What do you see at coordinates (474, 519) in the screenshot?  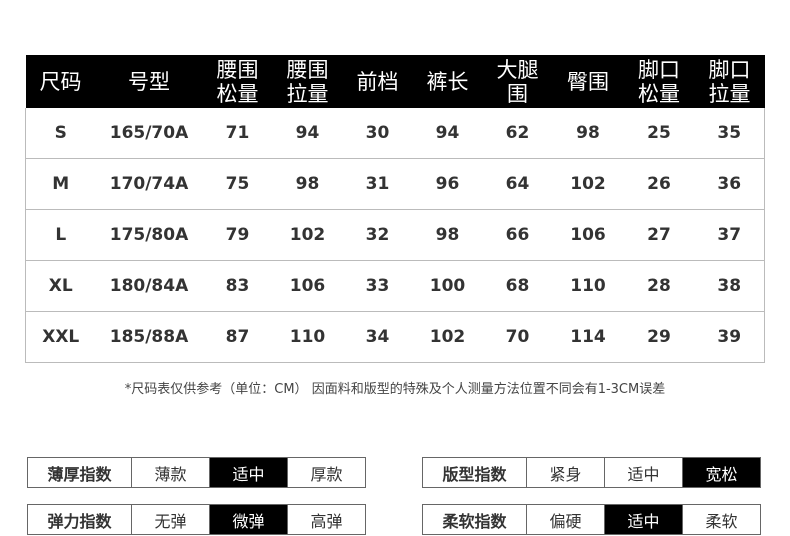 I see `index-label: 柔软指数` at bounding box center [474, 519].